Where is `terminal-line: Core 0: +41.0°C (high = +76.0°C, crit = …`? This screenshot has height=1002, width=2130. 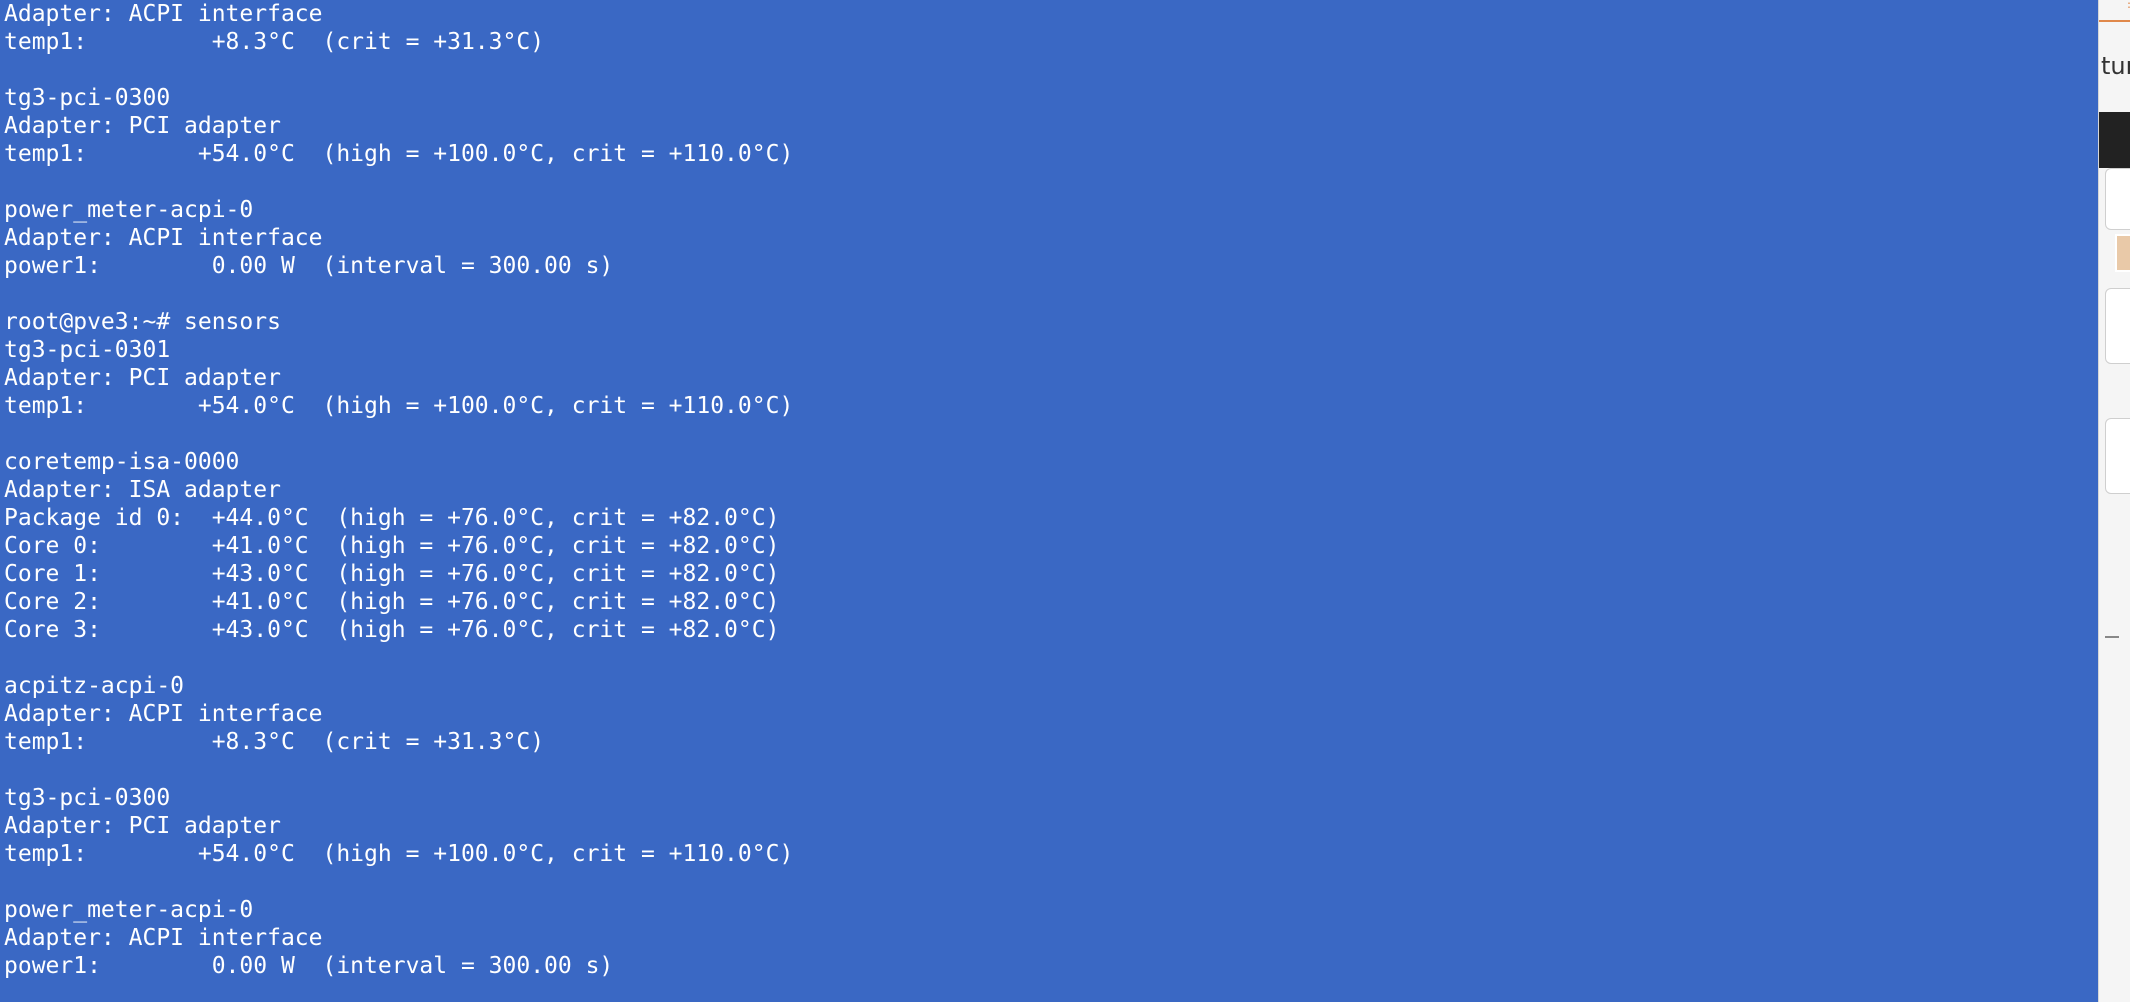
terminal-line: Core 0: +41.0°C (high = +76.0°C, crit = … is located at coordinates (392, 546).